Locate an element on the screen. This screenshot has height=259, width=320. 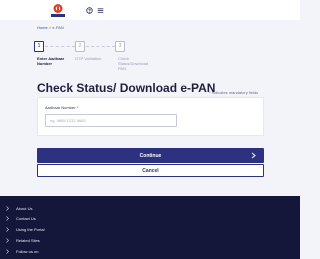
step-3-label: Check Status/Download PAN is located at coordinates (133, 63).